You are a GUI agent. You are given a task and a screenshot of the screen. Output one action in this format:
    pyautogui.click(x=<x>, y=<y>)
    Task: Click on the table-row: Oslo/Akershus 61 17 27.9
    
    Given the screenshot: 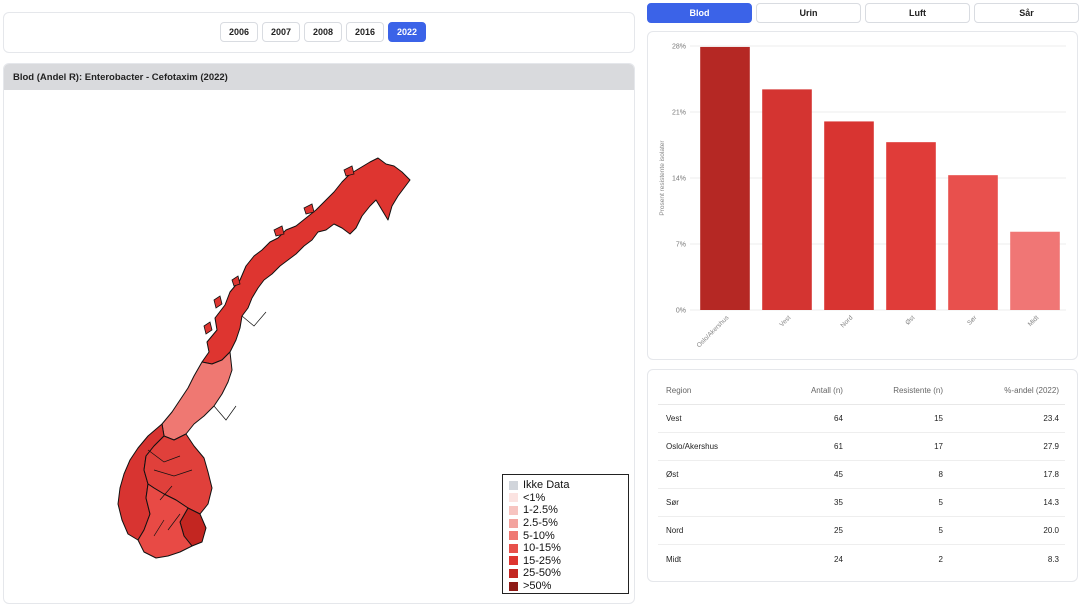 What is the action you would take?
    pyautogui.click(x=861, y=446)
    